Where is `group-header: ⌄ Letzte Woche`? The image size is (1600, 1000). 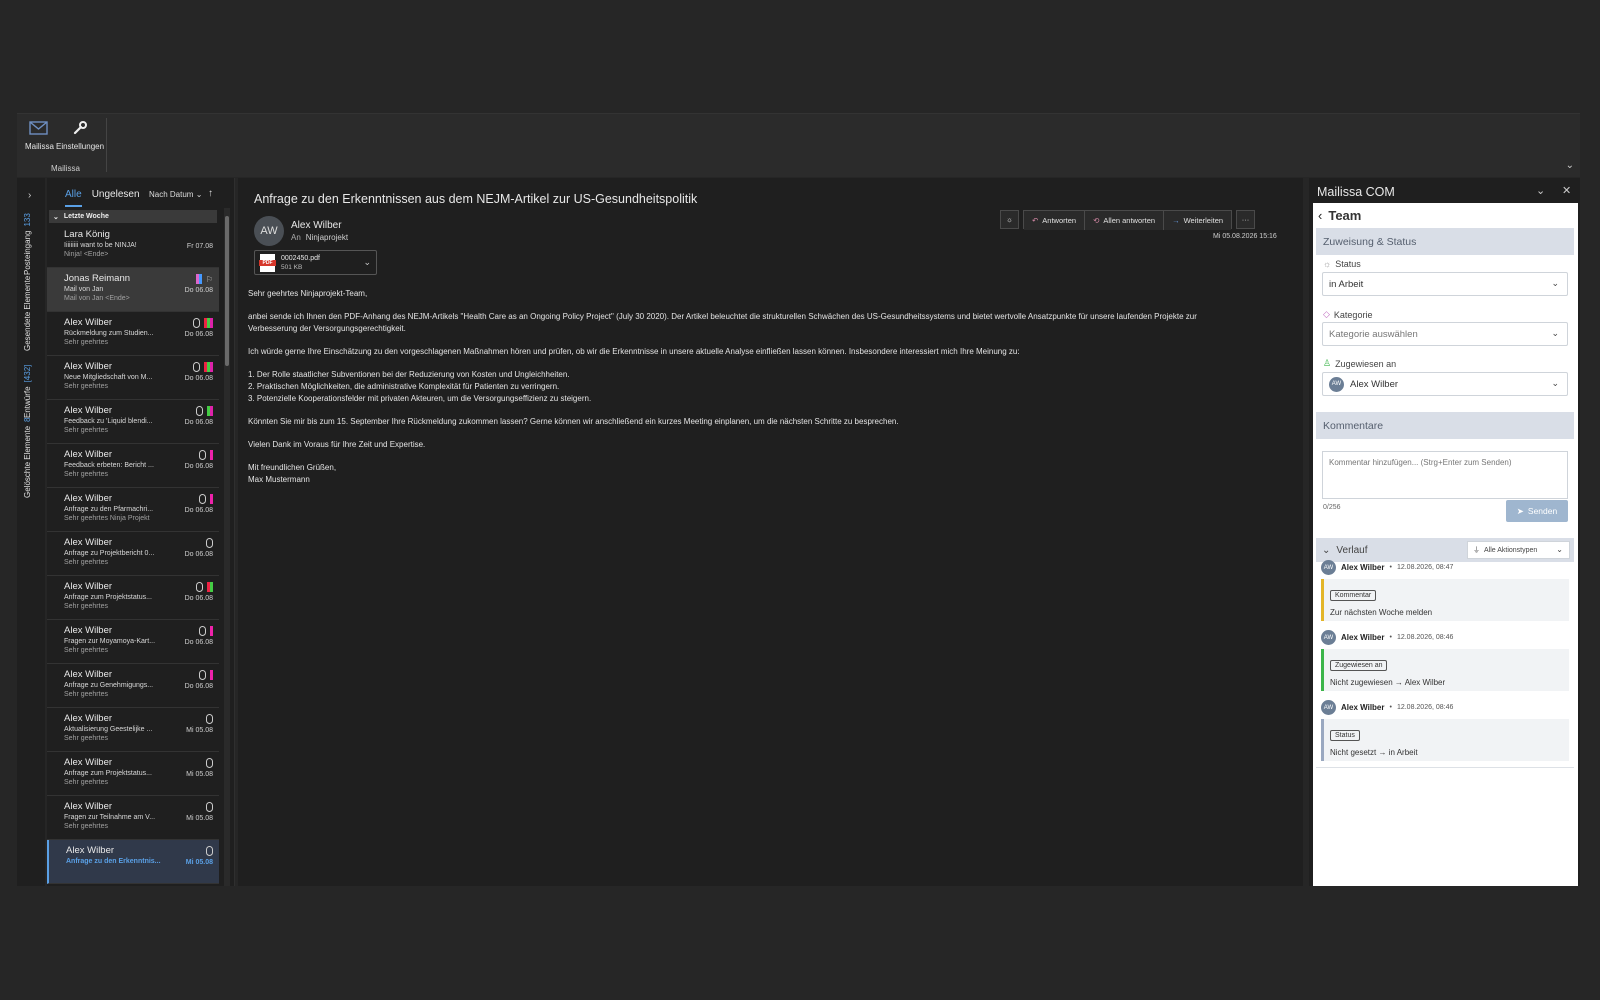 group-header: ⌄ Letzte Woche is located at coordinates (133, 216).